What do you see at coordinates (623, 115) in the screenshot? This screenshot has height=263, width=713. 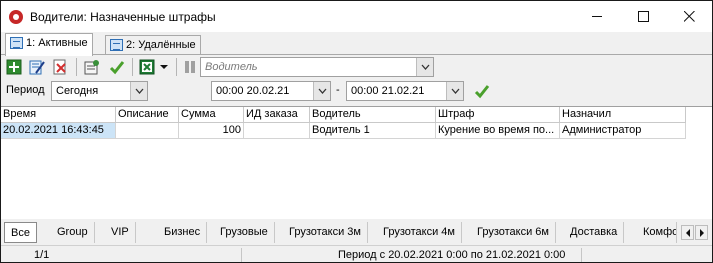 I see `column-header-assigned-by: Назначил` at bounding box center [623, 115].